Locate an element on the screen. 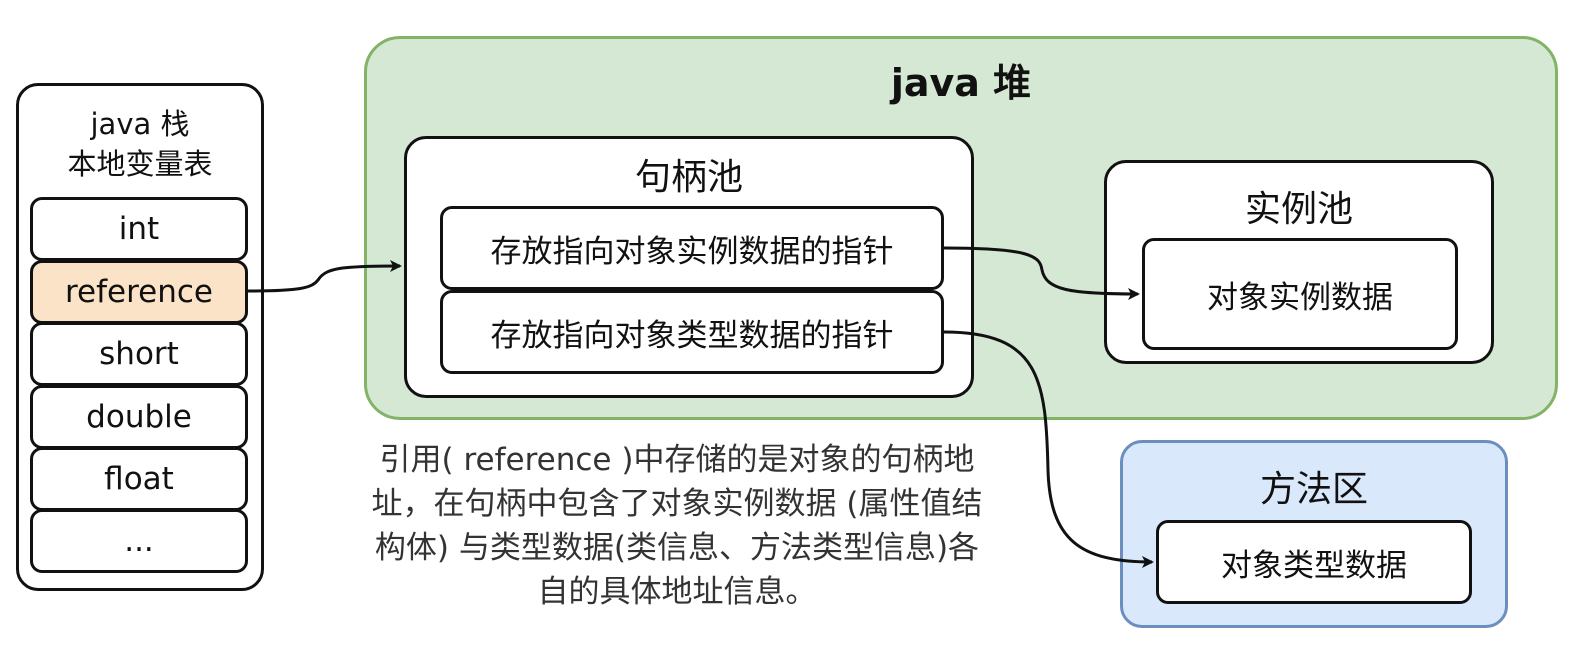 This screenshot has width=1586, height=656. type-pointer-to-type-data-arrow is located at coordinates (1048, 449).